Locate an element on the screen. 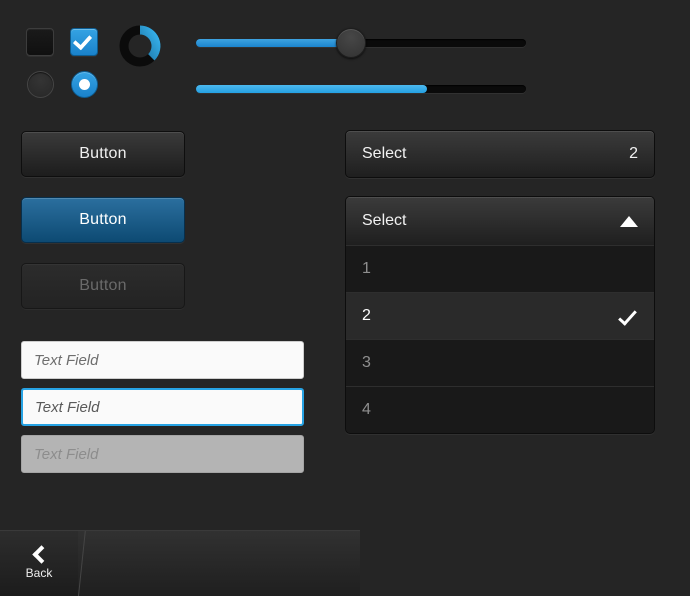  checkbox-checked is located at coordinates (84, 42).